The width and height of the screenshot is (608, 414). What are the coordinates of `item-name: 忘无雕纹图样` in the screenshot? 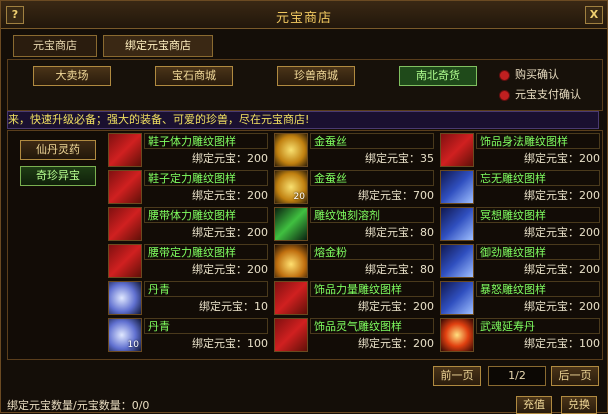 It's located at (538, 178).